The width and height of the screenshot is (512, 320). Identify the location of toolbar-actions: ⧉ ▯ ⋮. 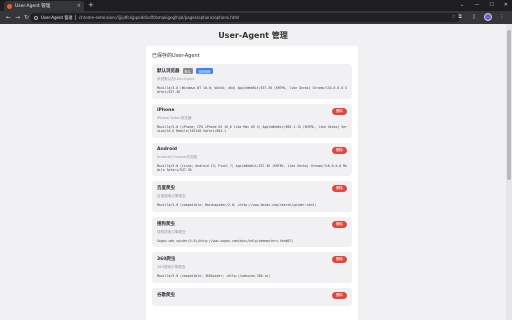
(481, 17).